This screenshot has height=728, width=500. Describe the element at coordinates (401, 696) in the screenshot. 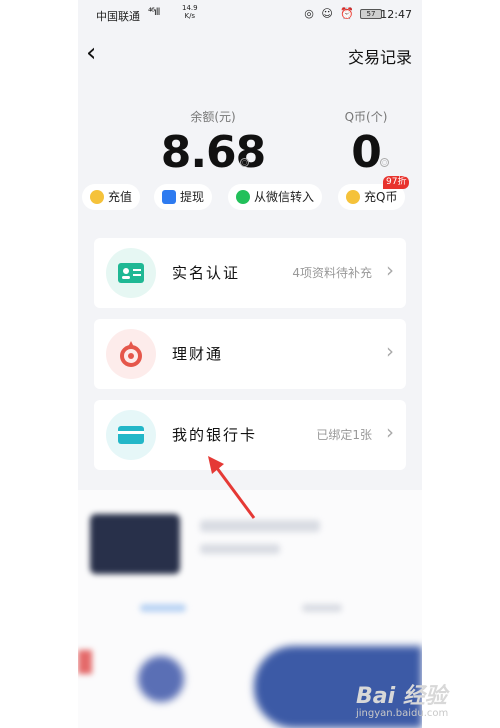

I see `watermark-logo: Bai 经验` at that location.